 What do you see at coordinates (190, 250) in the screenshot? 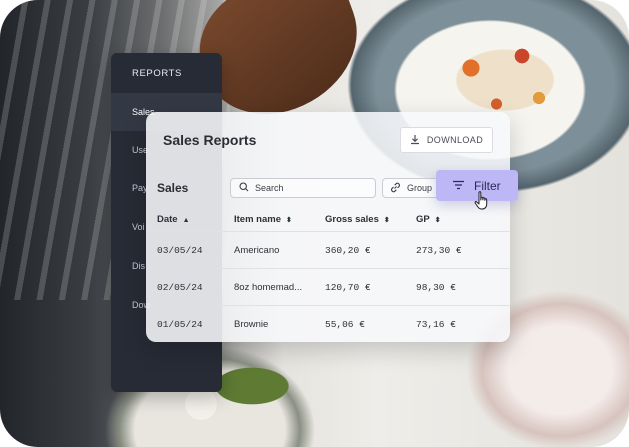
I see `cell-date: 03/05/24` at bounding box center [190, 250].